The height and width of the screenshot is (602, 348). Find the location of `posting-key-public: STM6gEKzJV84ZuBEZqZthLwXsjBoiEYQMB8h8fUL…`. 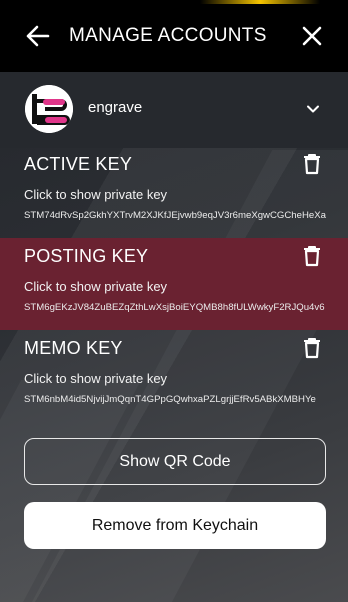

posting-key-public: STM6gEKzJV84ZuBEZqZthLwXsjBoiEYQMB8h8fUL… is located at coordinates (174, 307).